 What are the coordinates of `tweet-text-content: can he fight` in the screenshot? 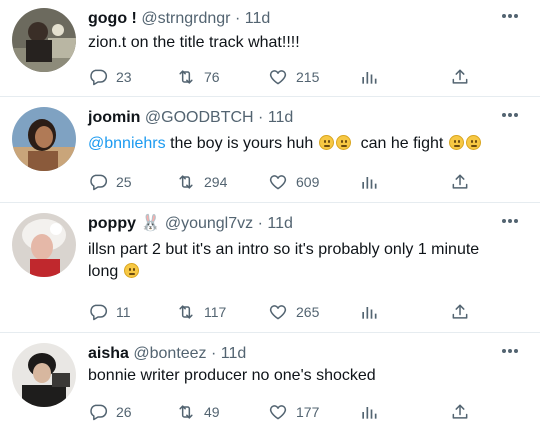 It's located at (402, 143).